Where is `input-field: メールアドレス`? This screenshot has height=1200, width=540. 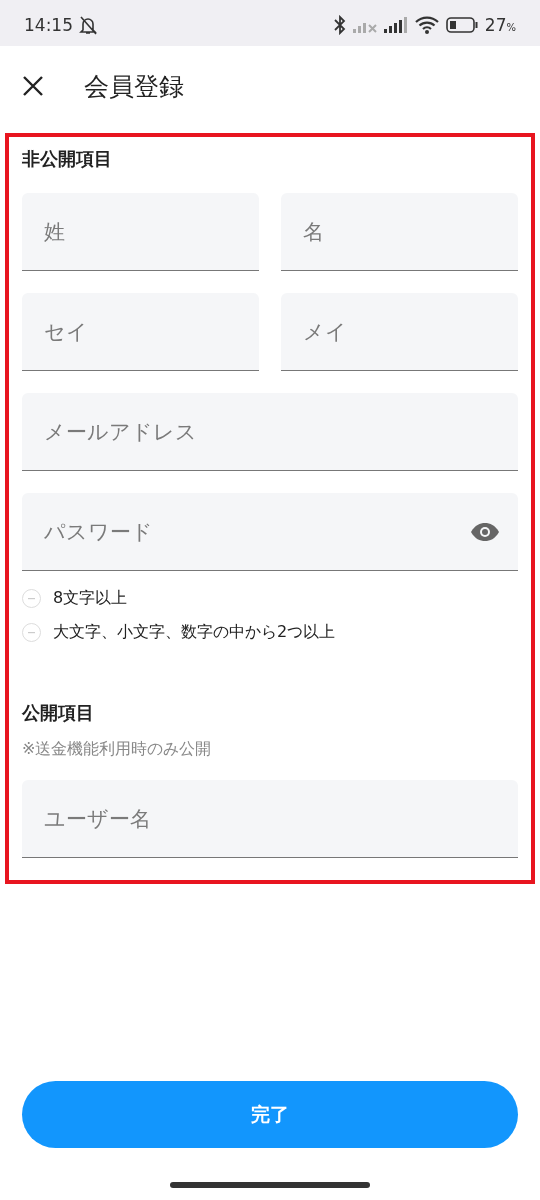
input-field: メールアドレス is located at coordinates (270, 432).